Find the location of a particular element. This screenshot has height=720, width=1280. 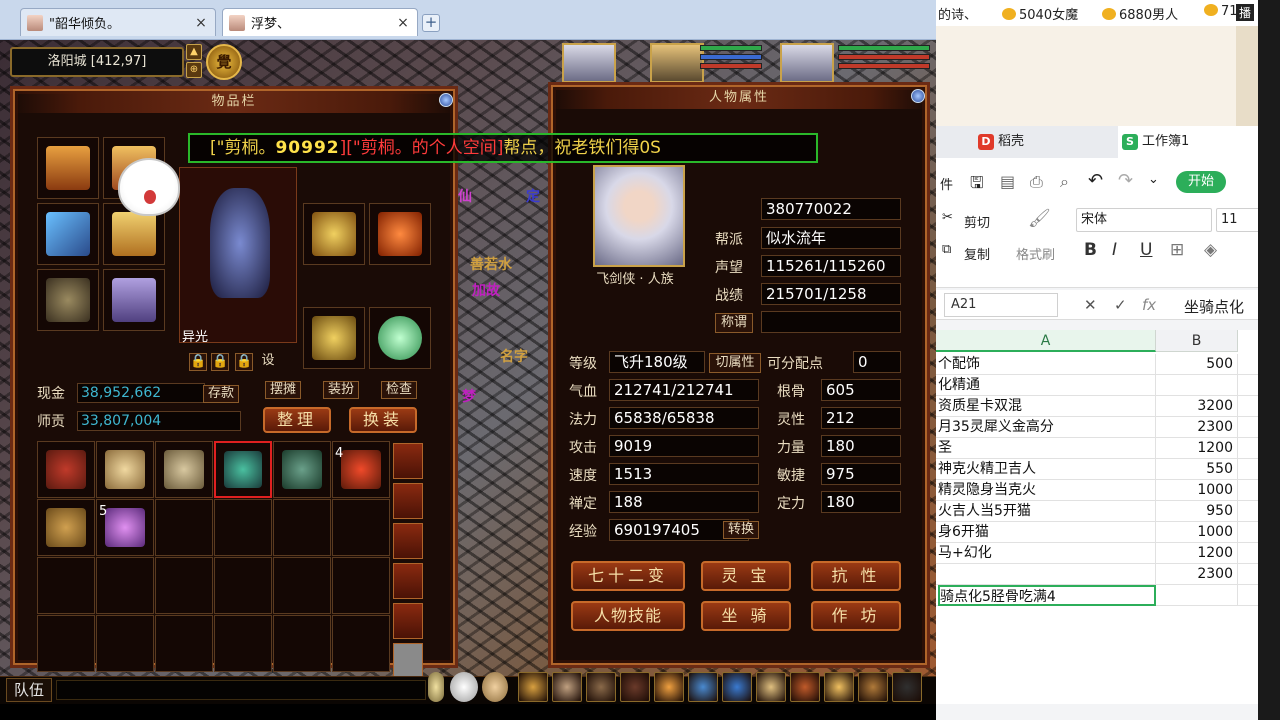

cell-b: 500 is located at coordinates (1197, 364).